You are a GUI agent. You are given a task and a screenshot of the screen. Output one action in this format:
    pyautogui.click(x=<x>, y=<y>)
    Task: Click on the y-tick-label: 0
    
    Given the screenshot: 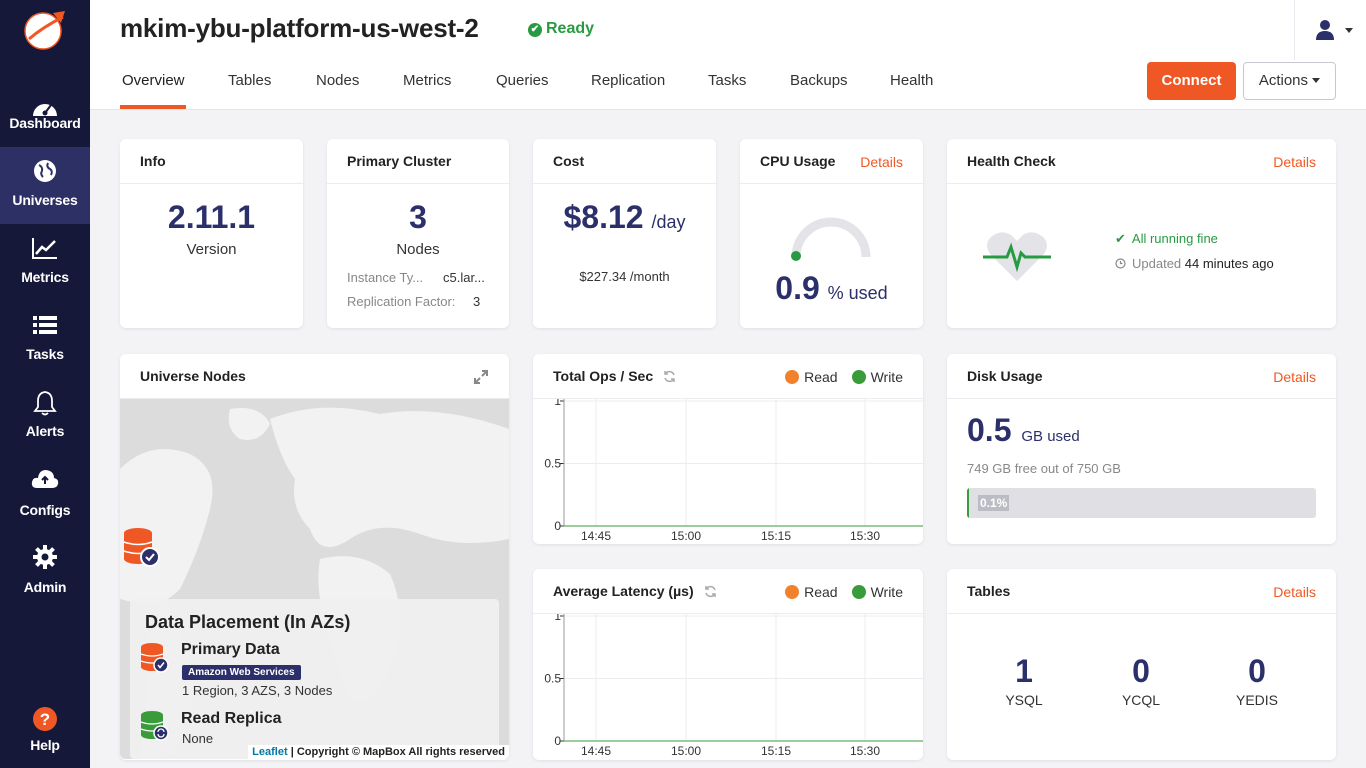 What is the action you would take?
    pyautogui.click(x=557, y=526)
    